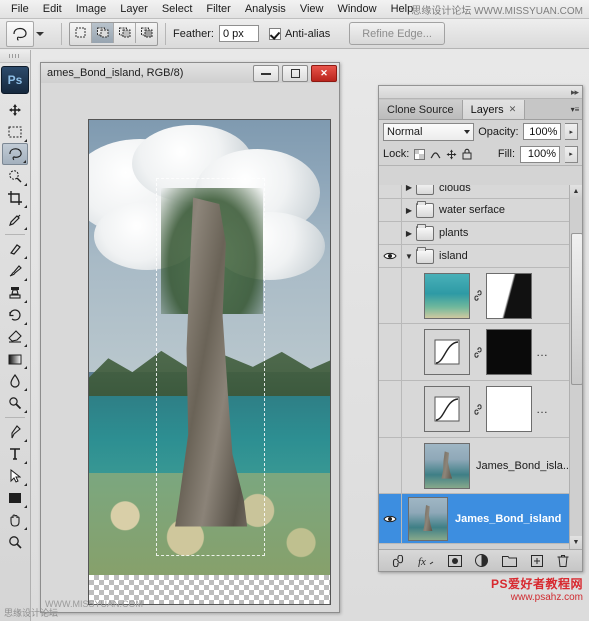 The image size is (589, 621). Describe the element at coordinates (134, 9) in the screenshot. I see `menu-layer: Layer` at that location.